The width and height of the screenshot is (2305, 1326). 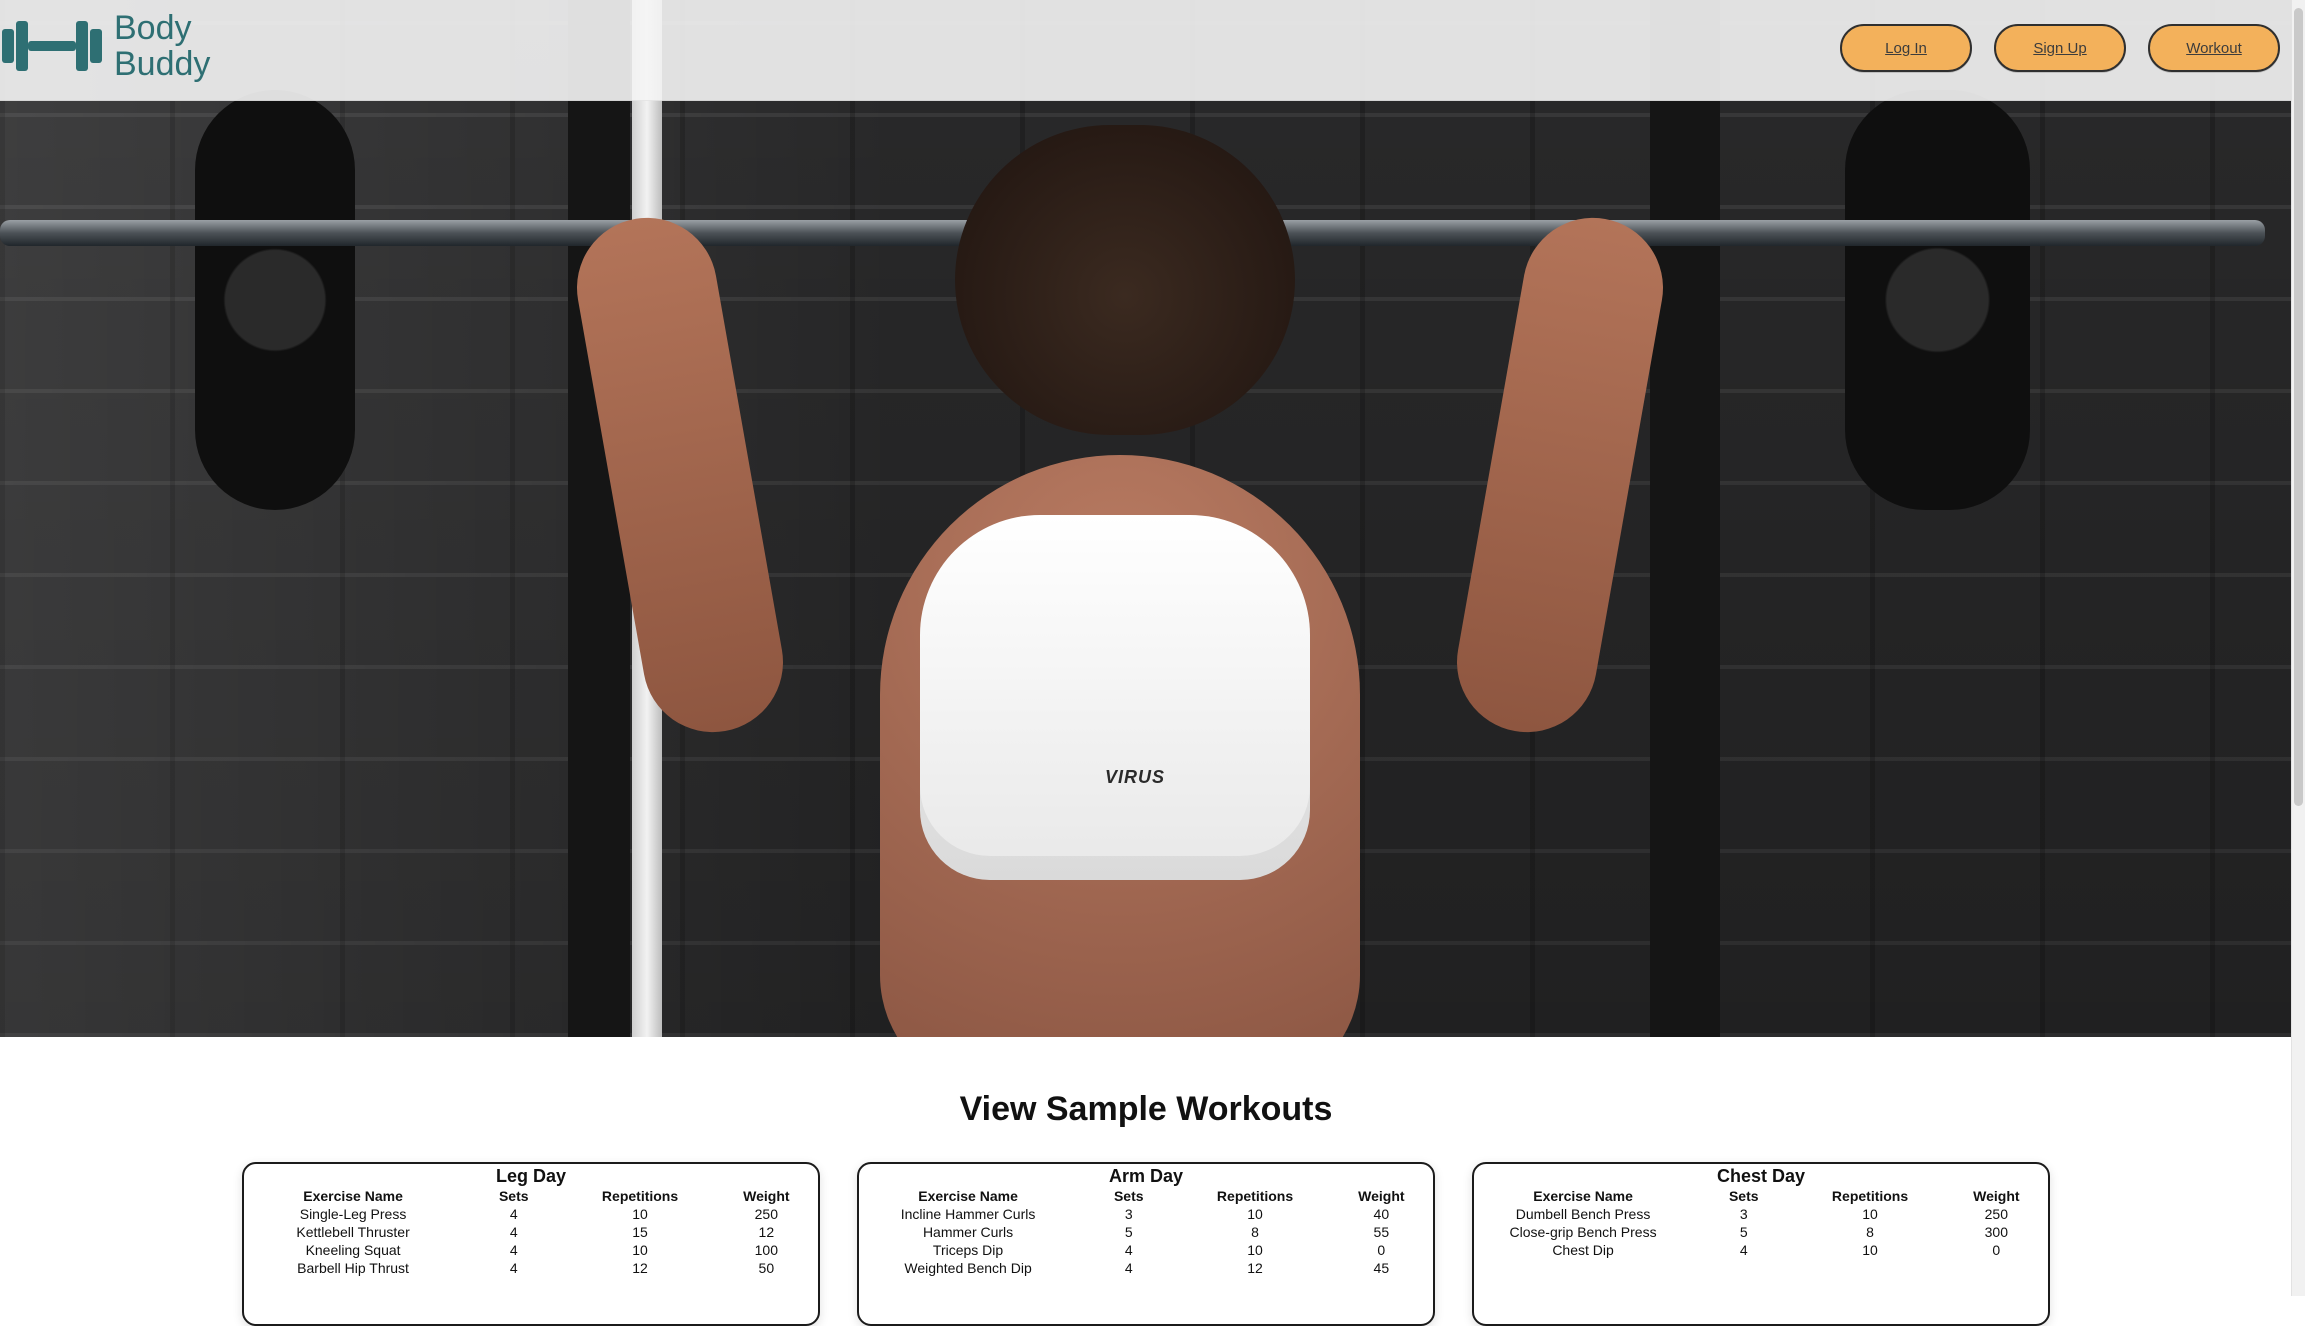 What do you see at coordinates (52, 46) in the screenshot?
I see `dumbbell-icon` at bounding box center [52, 46].